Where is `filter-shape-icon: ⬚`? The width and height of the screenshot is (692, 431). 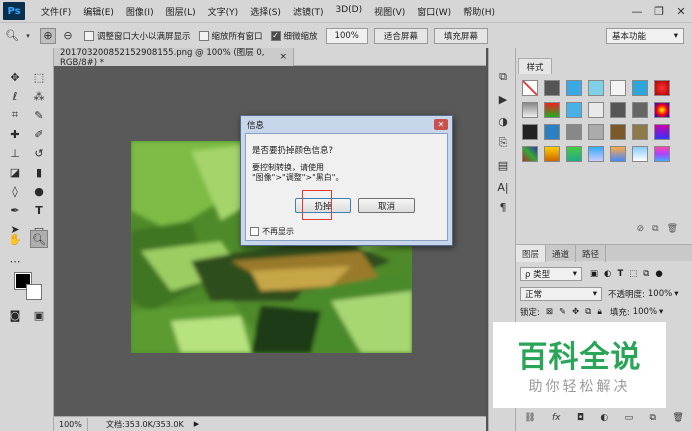
filter-shape-icon: ⬚ is located at coordinates (633, 274).